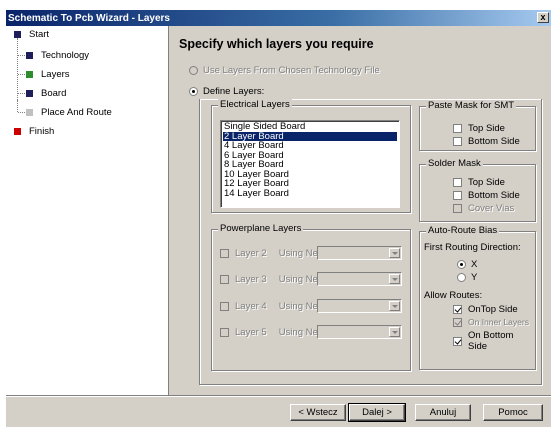 The width and height of the screenshot is (551, 427). What do you see at coordinates (310, 193) in the screenshot?
I see `list-item: 14 Layer Board` at bounding box center [310, 193].